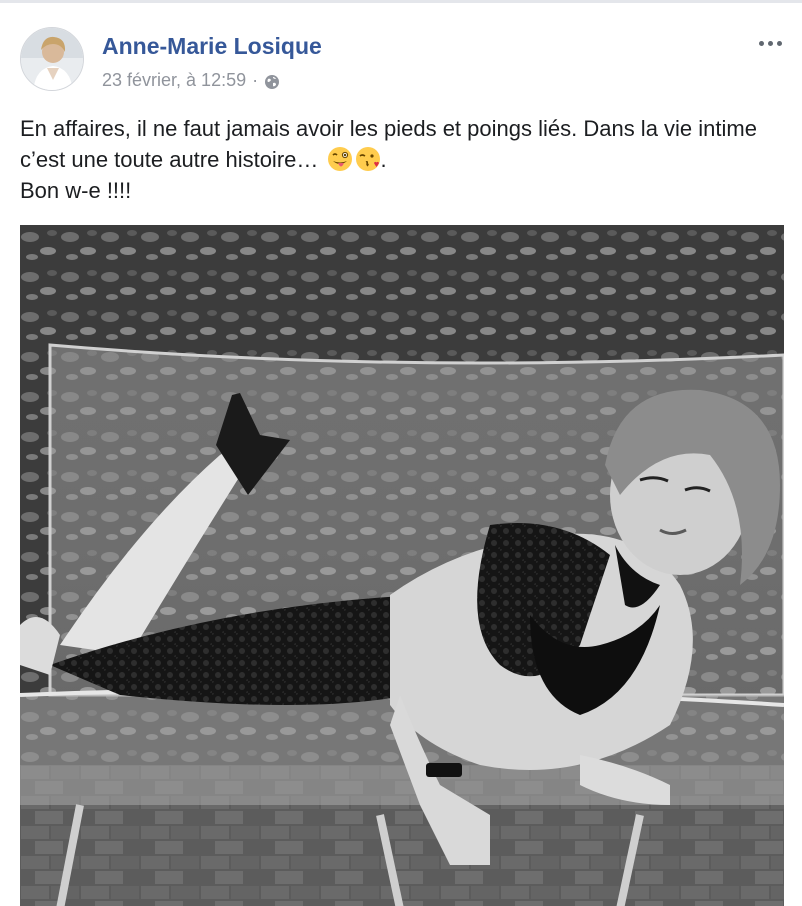 This screenshot has width=802, height=906. What do you see at coordinates (212, 46) in the screenshot?
I see `author-name-link: Anne-Marie Losique` at bounding box center [212, 46].